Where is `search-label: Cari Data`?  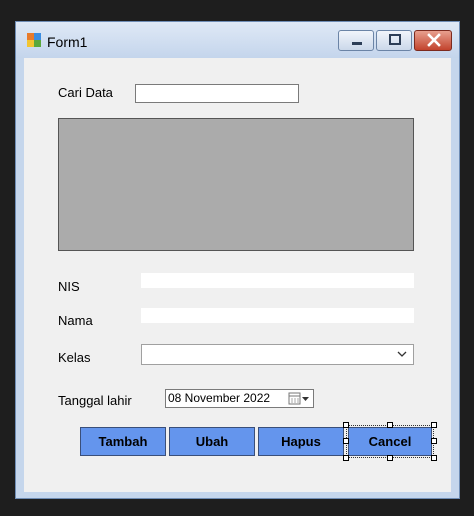 search-label: Cari Data is located at coordinates (85, 92).